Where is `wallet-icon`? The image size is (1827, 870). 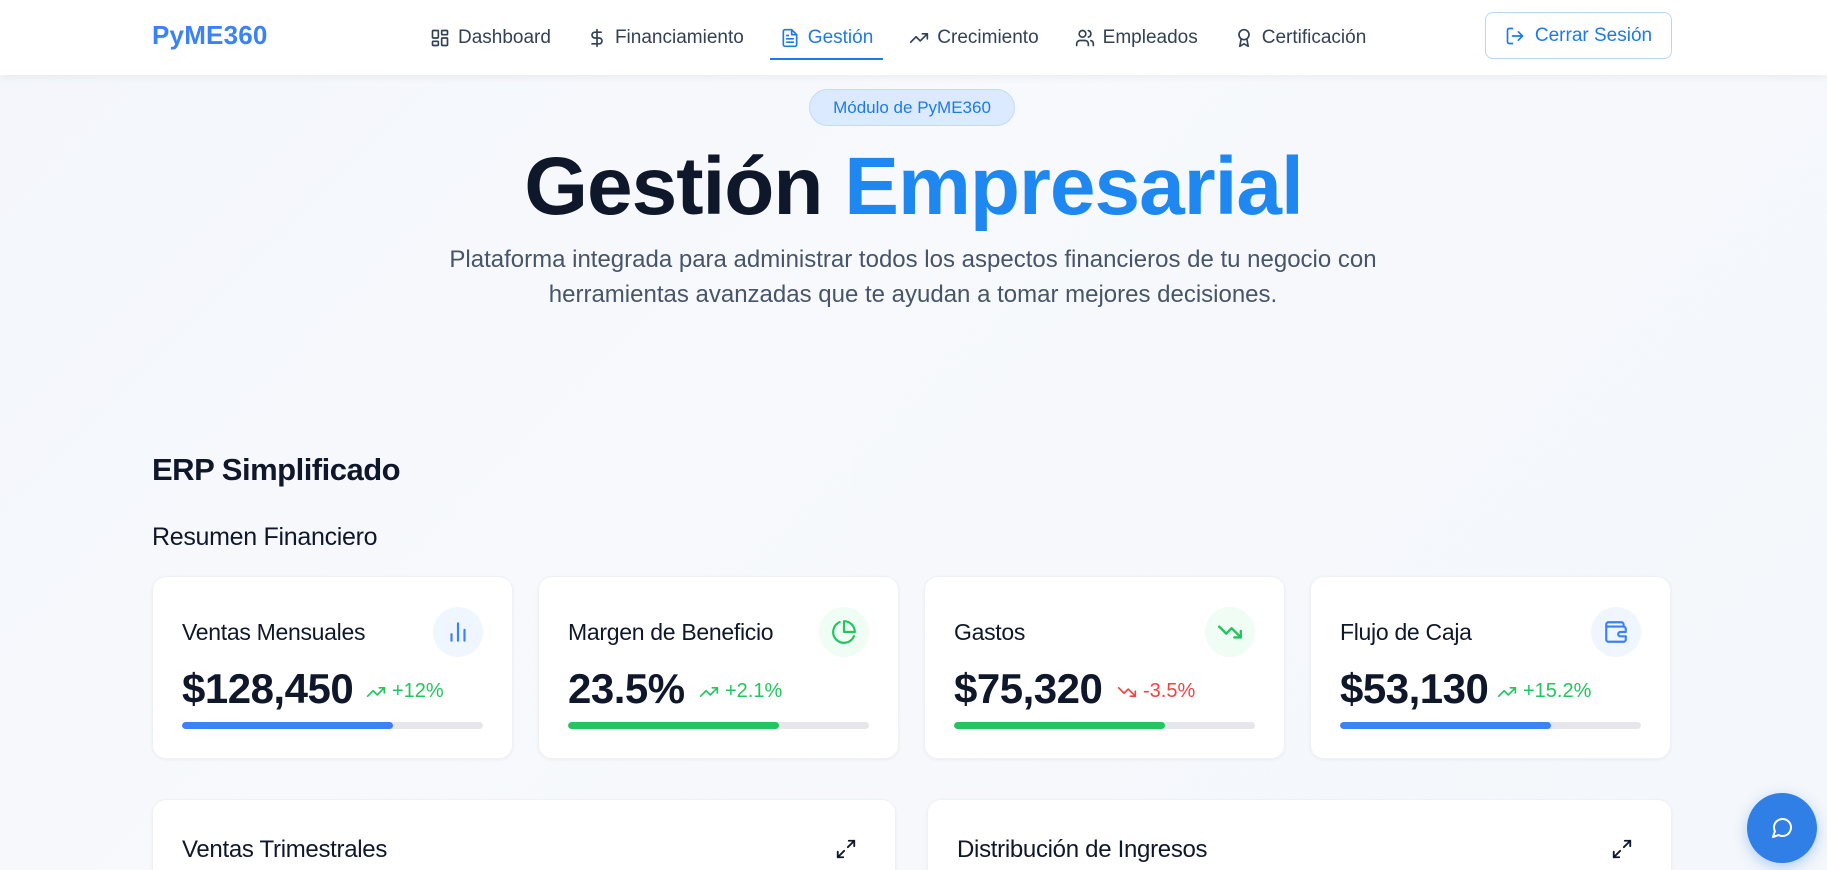 wallet-icon is located at coordinates (1616, 632).